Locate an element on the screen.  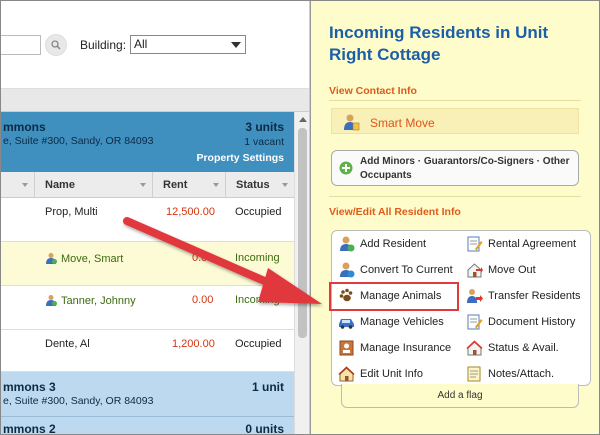
scroll-thumb is located at coordinates (302, 233).